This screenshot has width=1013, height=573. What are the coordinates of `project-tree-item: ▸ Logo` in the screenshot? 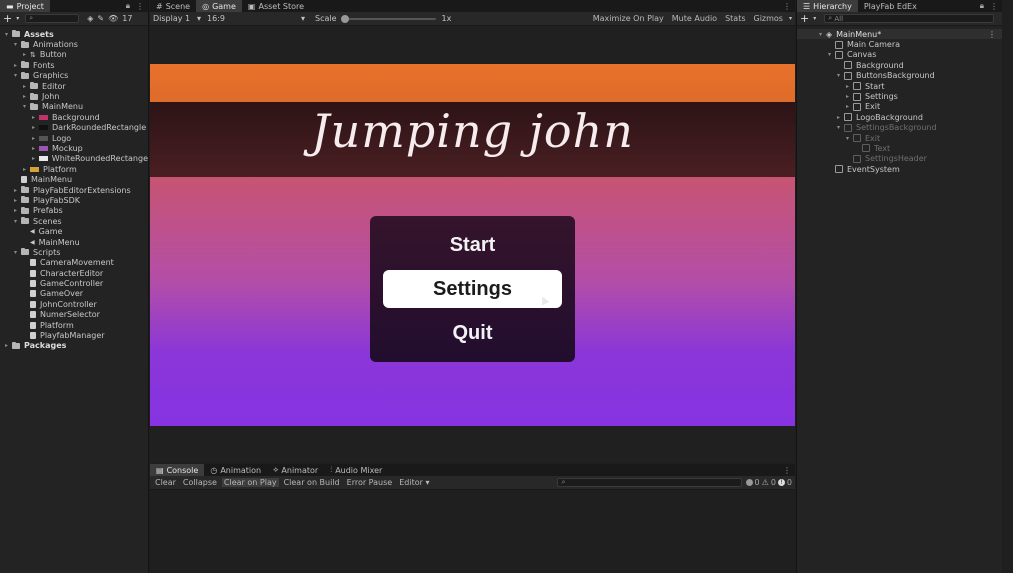 It's located at (74, 138).